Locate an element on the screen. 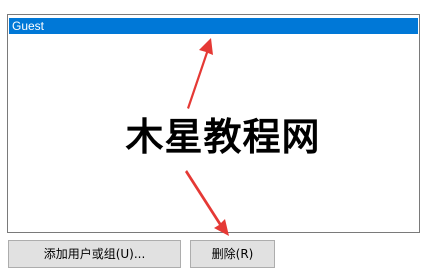  list-item-label: Guest is located at coordinates (28, 26).